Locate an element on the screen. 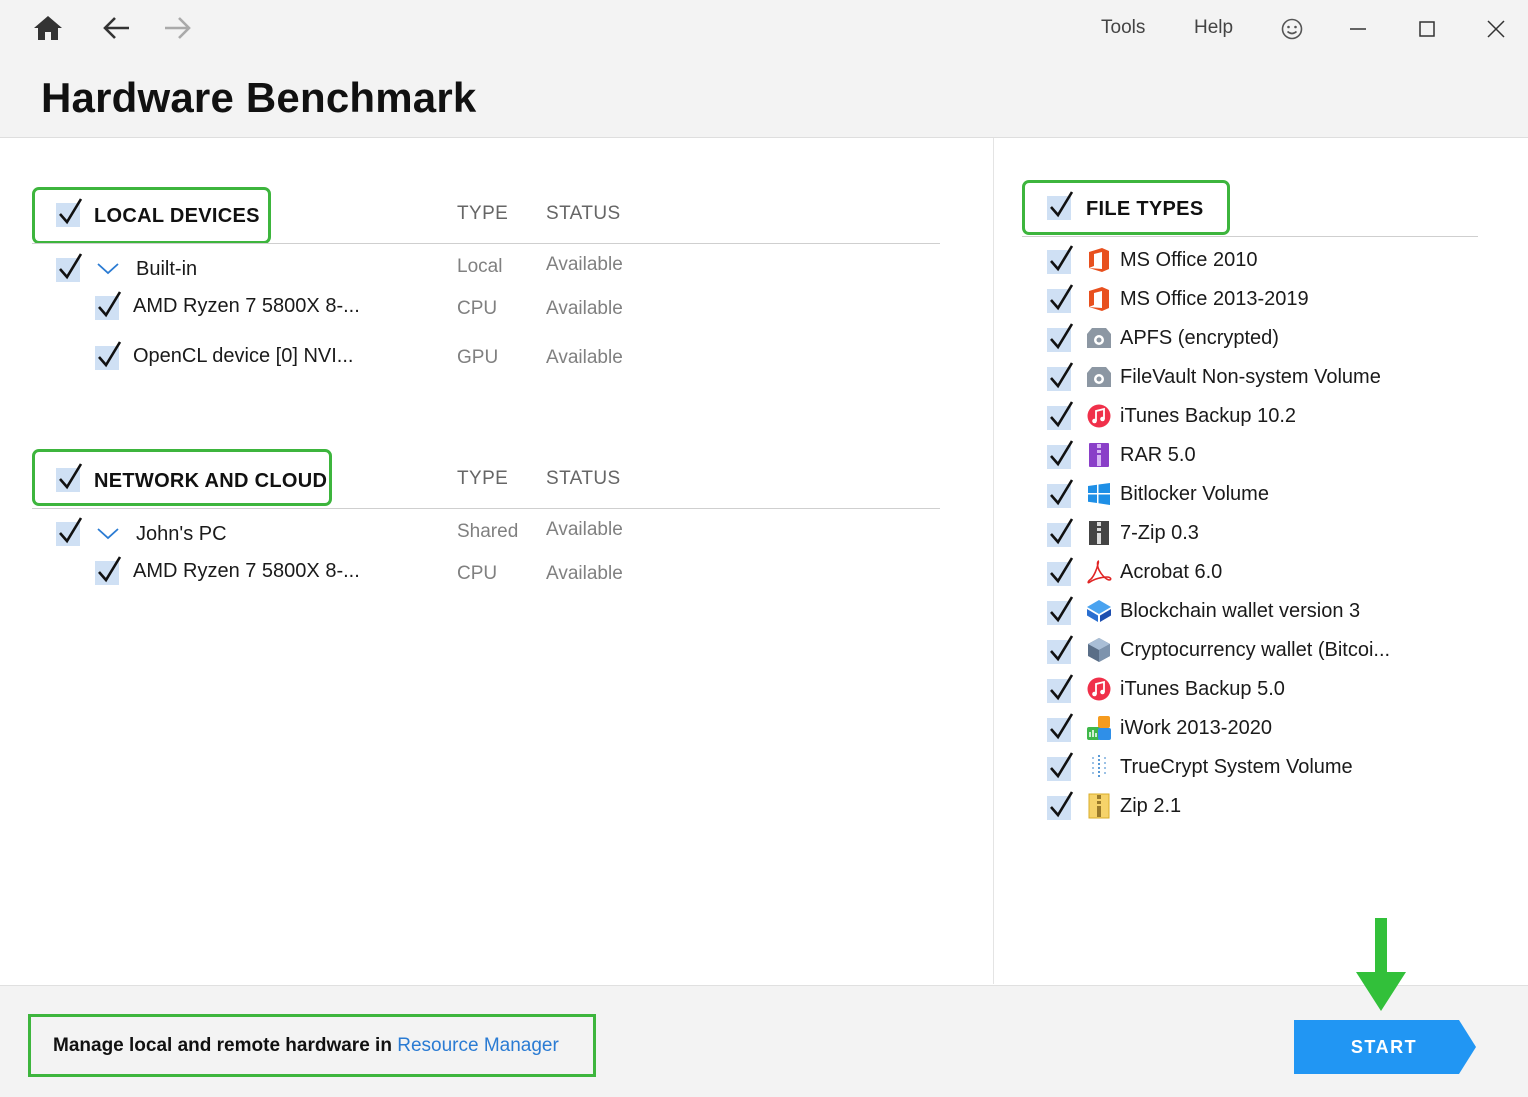 This screenshot has width=1528, height=1097. file-type-label: FileVault Non-system Volume is located at coordinates (1250, 377).